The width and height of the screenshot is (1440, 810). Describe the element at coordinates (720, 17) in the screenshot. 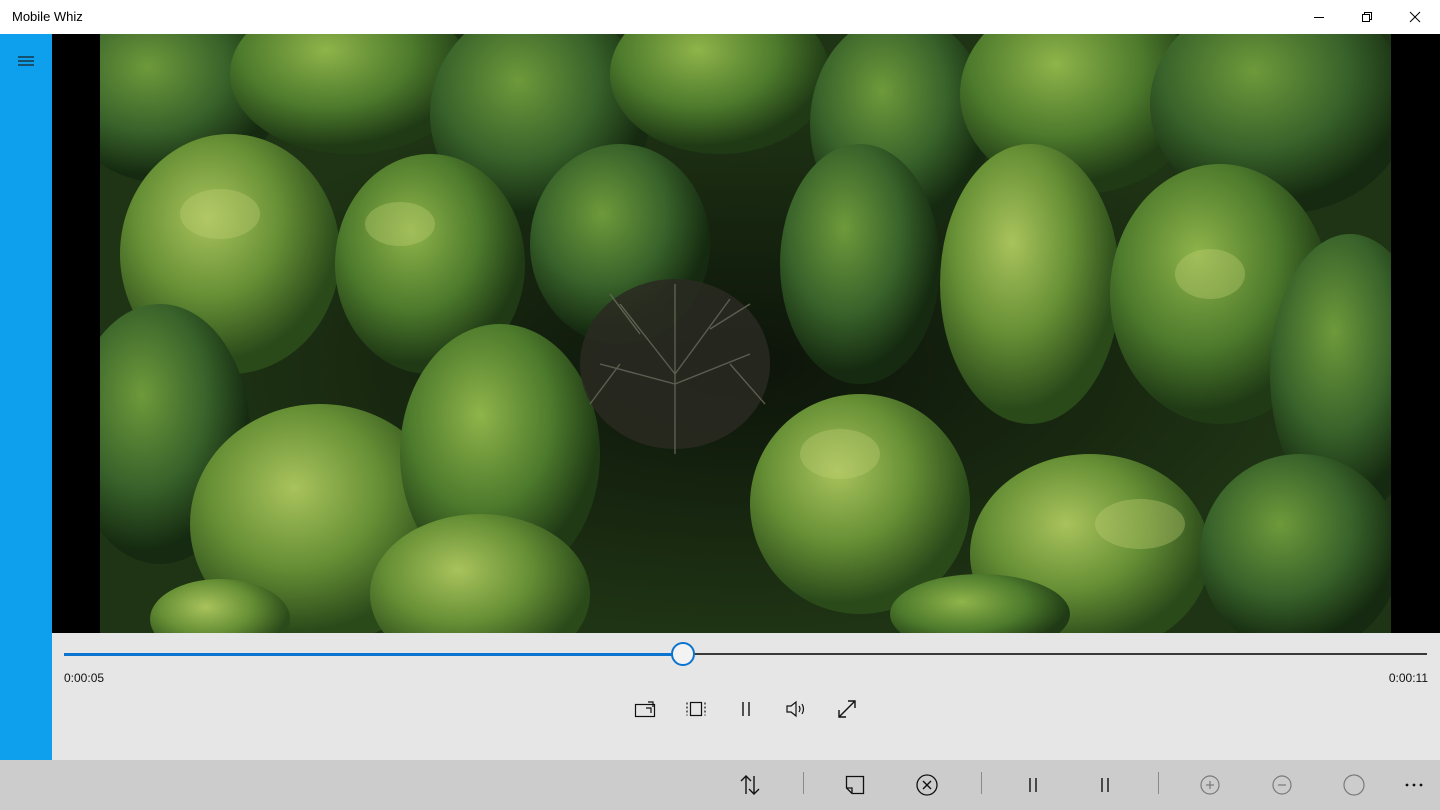

I see `title-bar: Mobile Whiz` at that location.